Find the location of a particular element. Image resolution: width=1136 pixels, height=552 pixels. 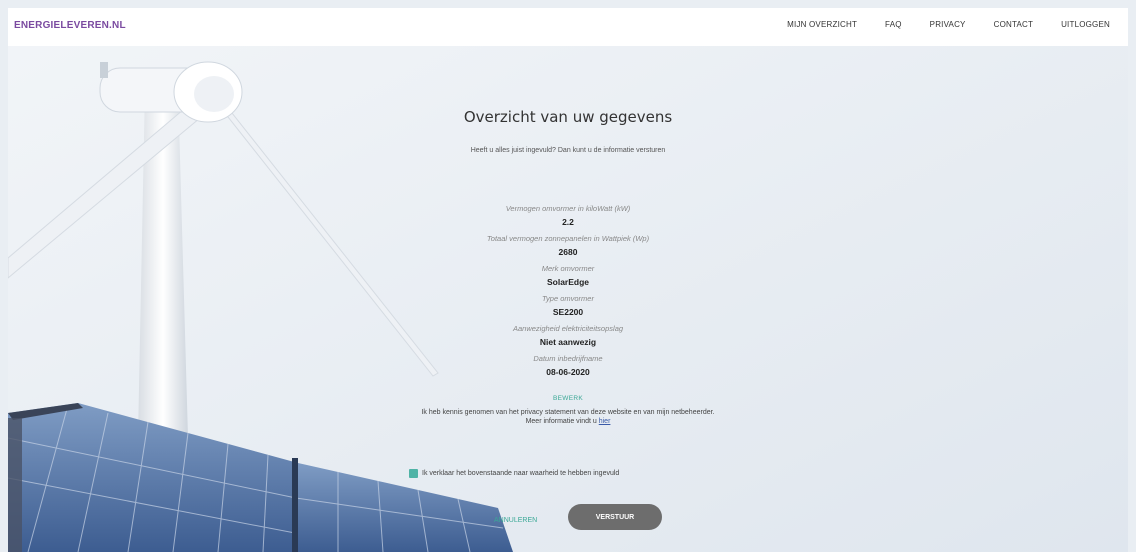

nav-uitloggen: UITLOGGEN is located at coordinates (1085, 24).